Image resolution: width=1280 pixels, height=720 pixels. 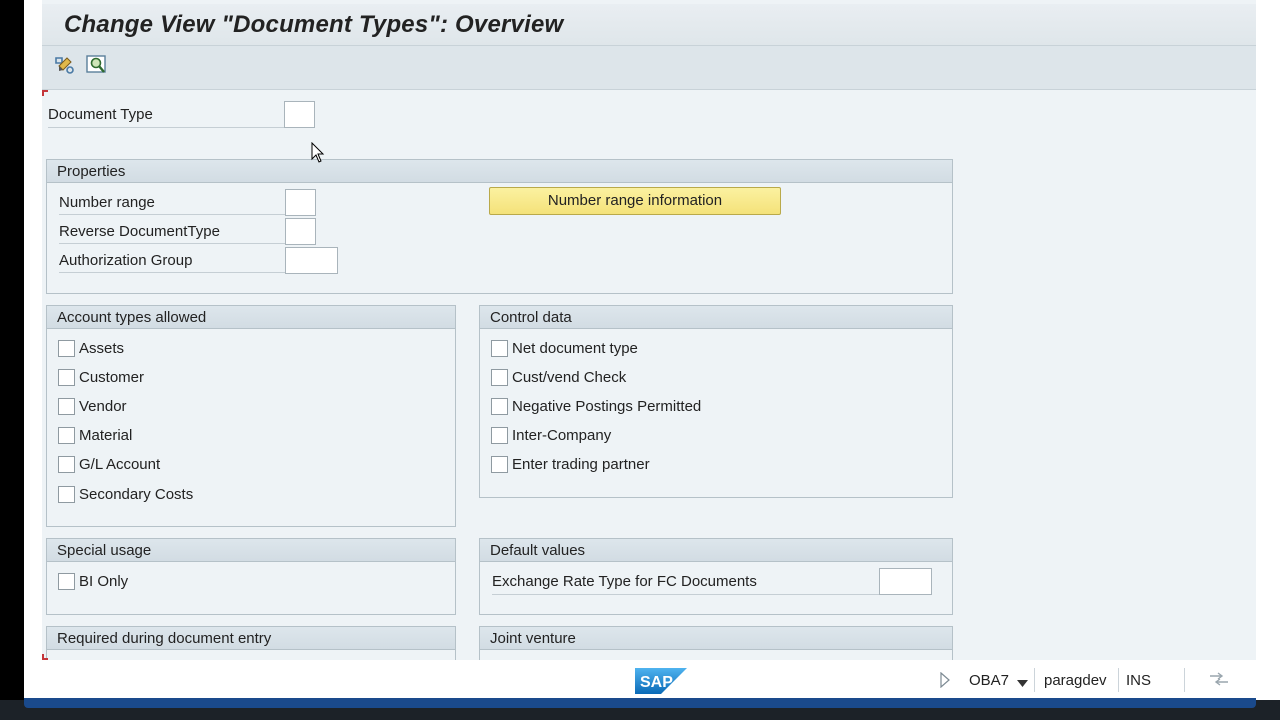 I want to click on mouse-cursor-icon, so click(x=318, y=155).